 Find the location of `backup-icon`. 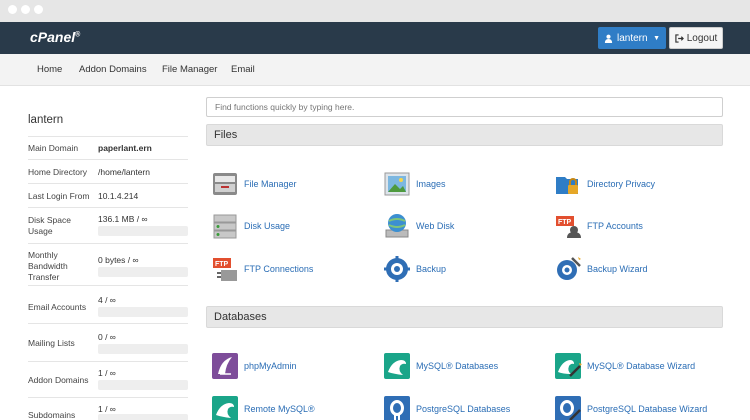

backup-icon is located at coordinates (397, 269).